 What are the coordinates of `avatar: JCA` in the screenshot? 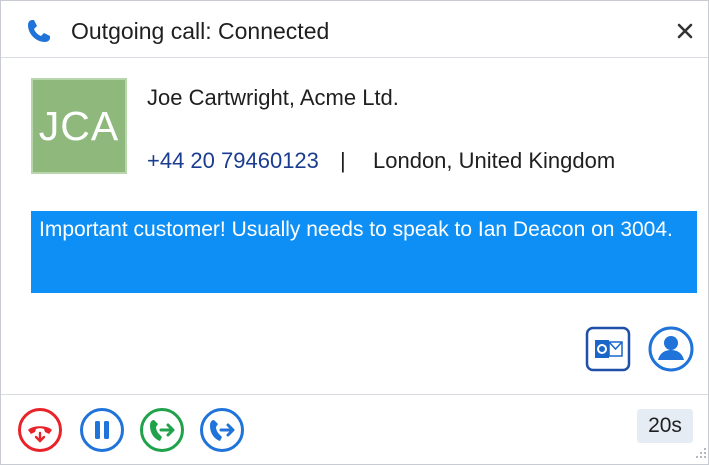 It's located at (79, 126).